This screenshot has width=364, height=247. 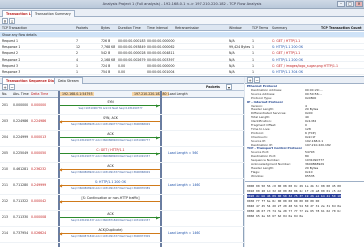 What do you see at coordinates (5, 137) in the screenshot?
I see `packet-no: 204` at bounding box center [5, 137].